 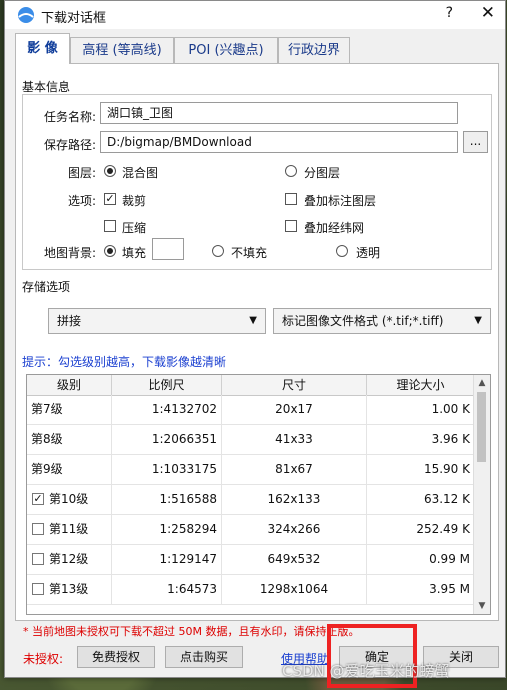 What do you see at coordinates (69, 253) in the screenshot?
I see `bg-label: 地图背景:` at bounding box center [69, 253].